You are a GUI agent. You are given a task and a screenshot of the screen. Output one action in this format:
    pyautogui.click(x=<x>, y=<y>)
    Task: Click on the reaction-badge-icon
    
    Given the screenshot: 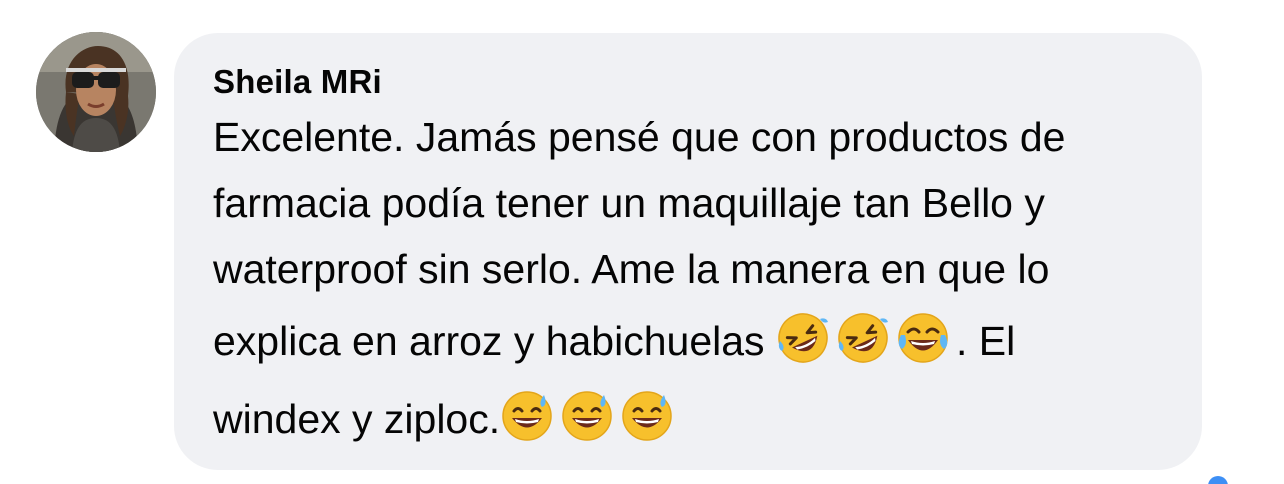 What is the action you would take?
    pyautogui.click(x=1218, y=480)
    